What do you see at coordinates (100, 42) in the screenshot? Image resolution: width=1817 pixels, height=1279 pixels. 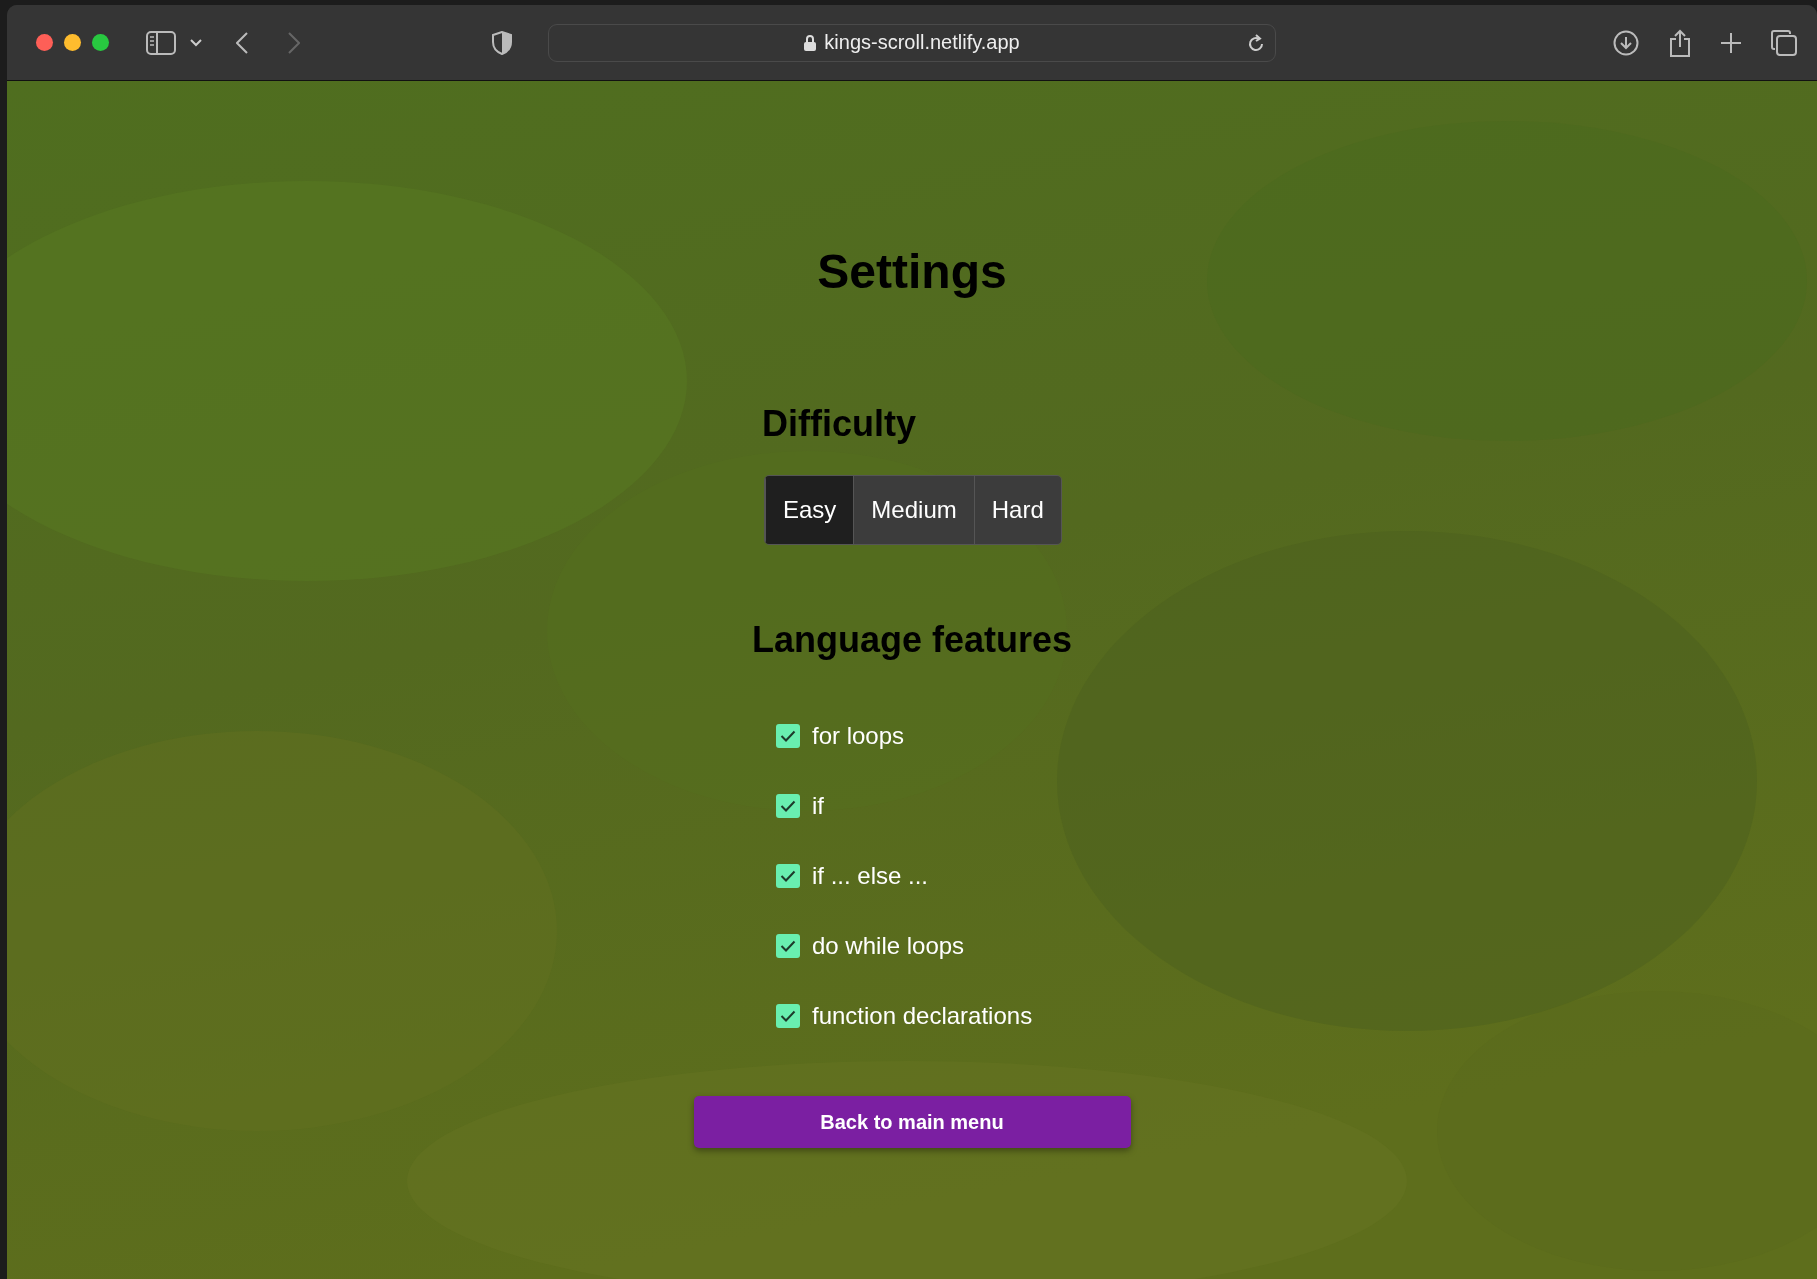 I see `maximize-icon` at bounding box center [100, 42].